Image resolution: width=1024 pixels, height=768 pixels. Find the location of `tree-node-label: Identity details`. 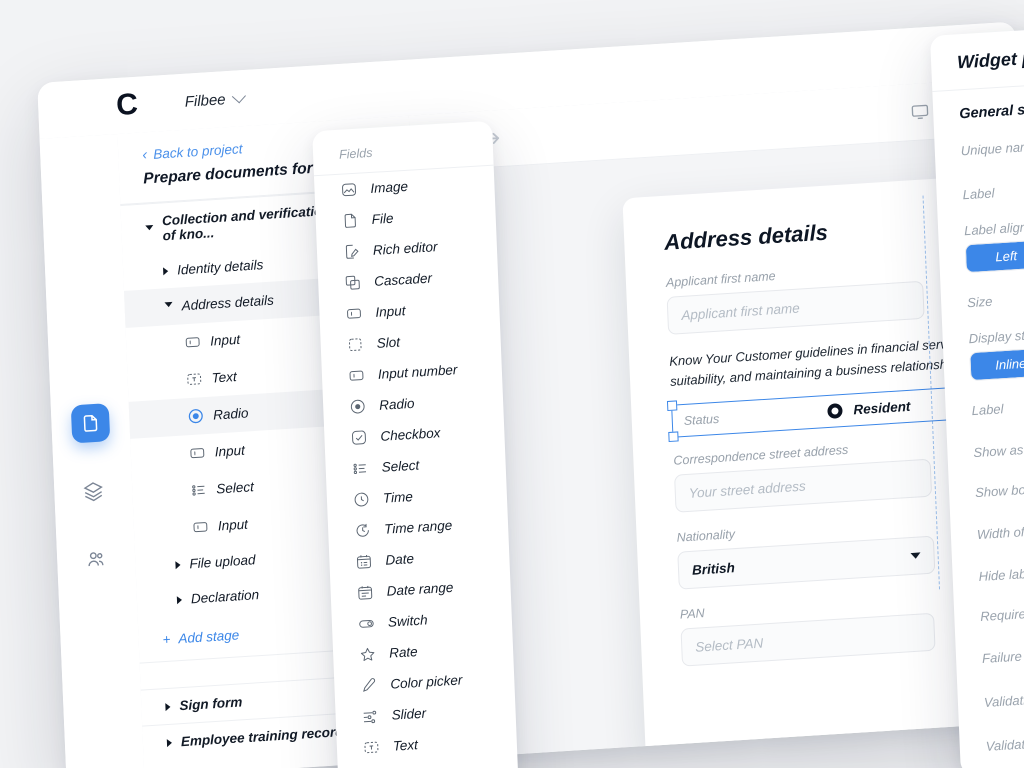

tree-node-label: Identity details is located at coordinates (220, 267).